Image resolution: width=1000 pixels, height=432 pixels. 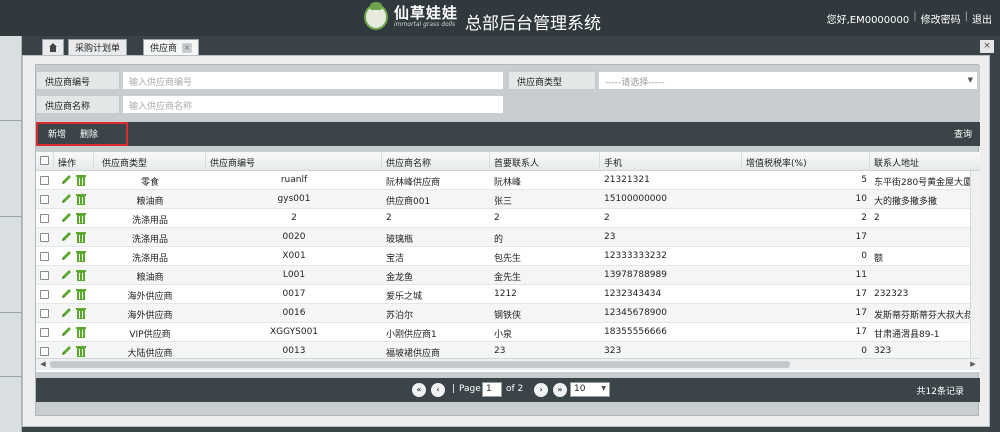 I want to click on tab-purchase-plan: 采购计划单, so click(x=98, y=47).